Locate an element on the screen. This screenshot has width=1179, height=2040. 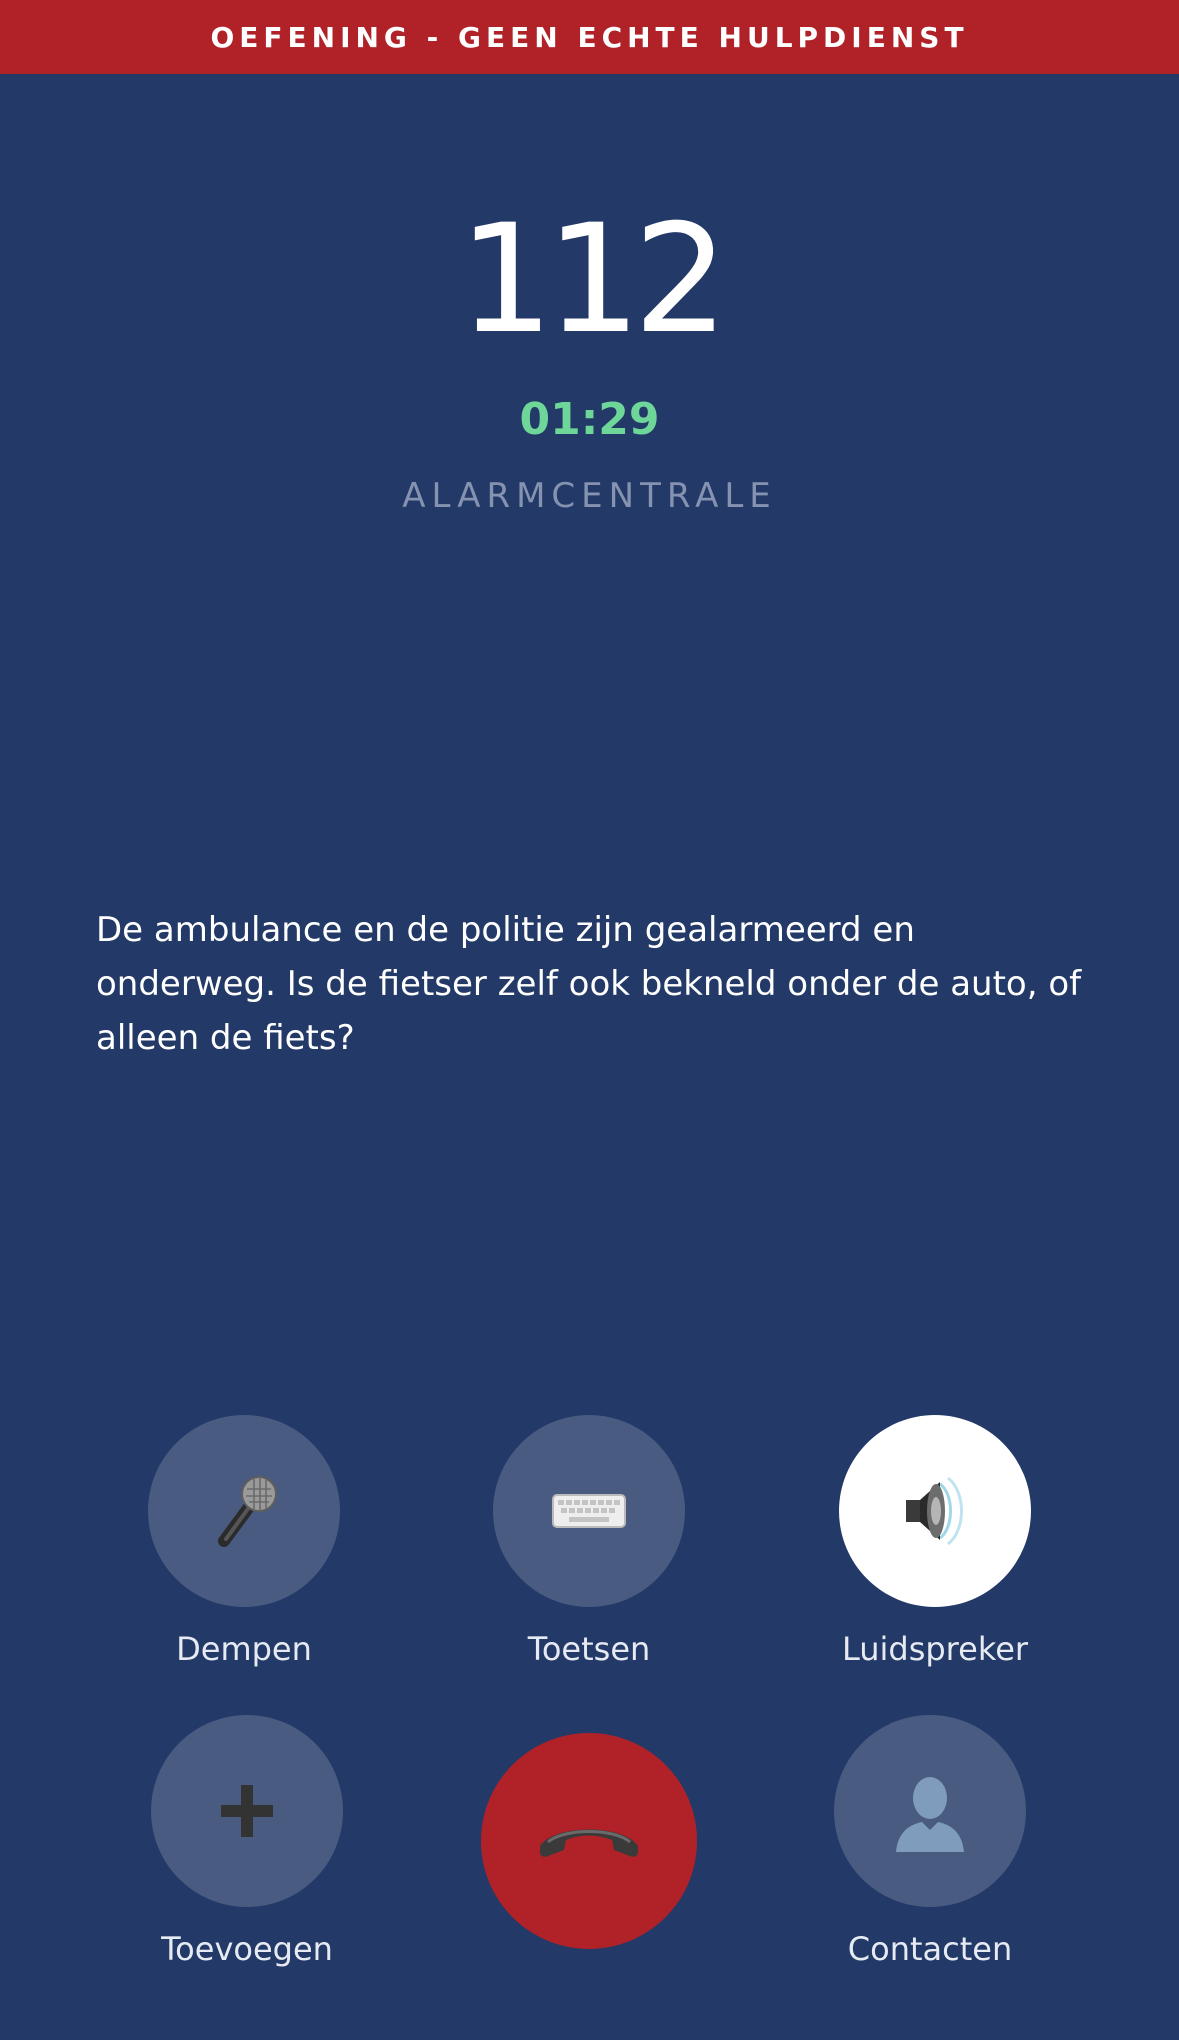
contacts-control: Contacten is located at coordinates (930, 1843).